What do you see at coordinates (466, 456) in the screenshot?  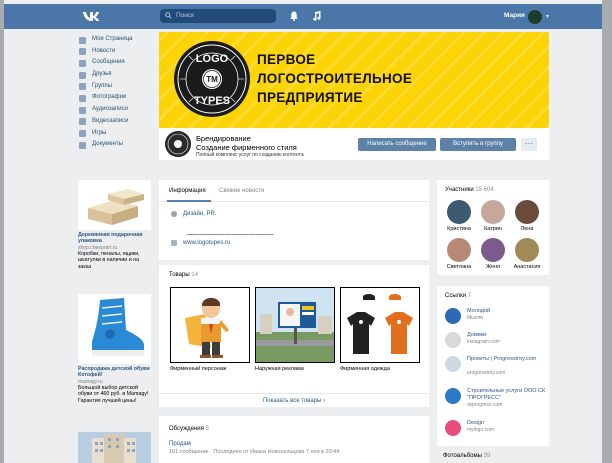 I see `photo-albums-title: Фотоальбомы 39` at bounding box center [466, 456].